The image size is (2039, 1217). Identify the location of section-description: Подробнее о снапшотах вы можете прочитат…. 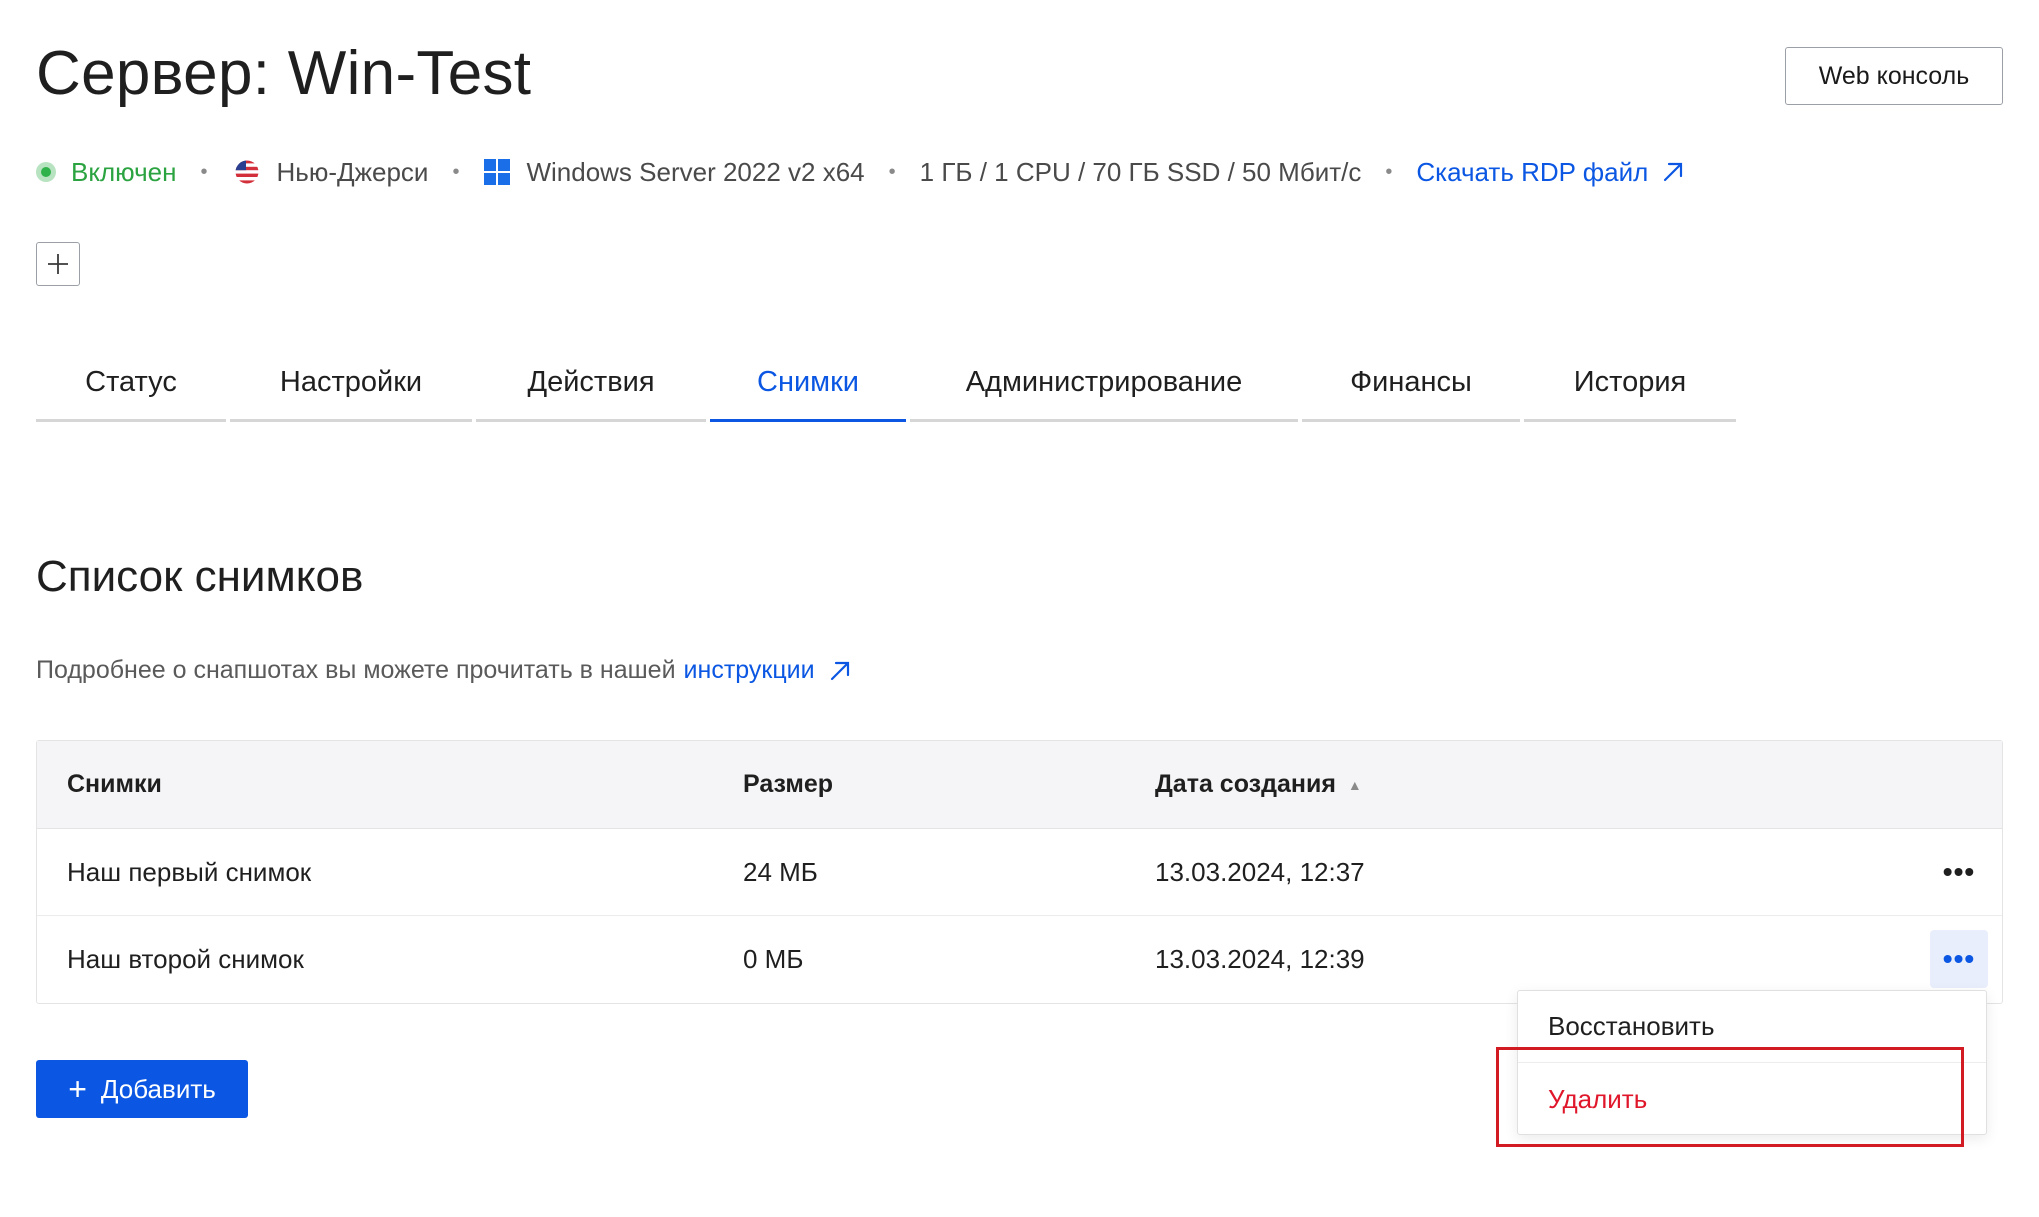
(444, 670).